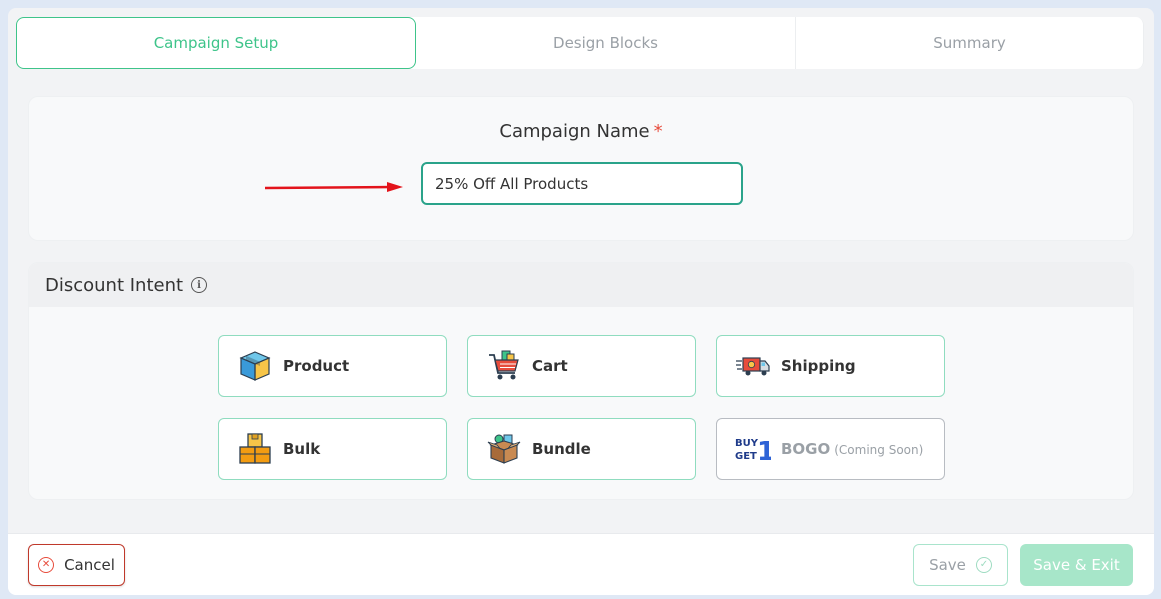 The width and height of the screenshot is (1161, 599). Describe the element at coordinates (581, 564) in the screenshot. I see `footer-bar: ✕ Cancel Save ✓ Save & Exit` at that location.